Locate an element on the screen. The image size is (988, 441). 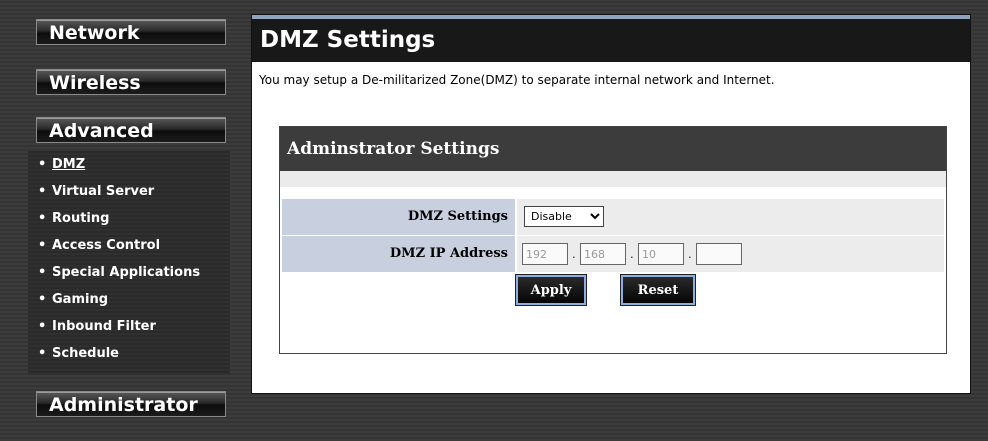
page-header: DMZ Settings is located at coordinates (611, 38).